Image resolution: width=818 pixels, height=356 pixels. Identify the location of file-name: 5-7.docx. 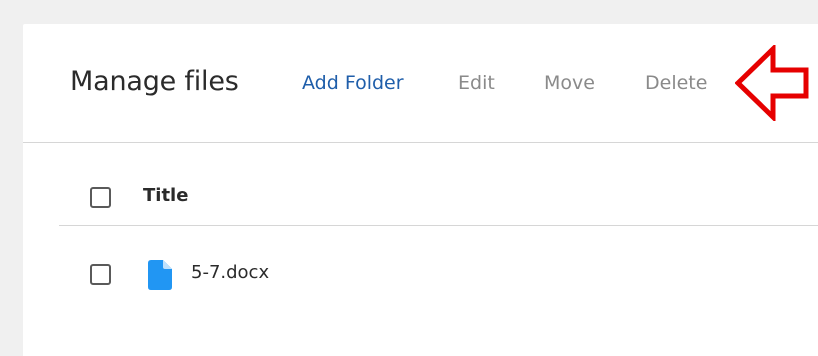
(230, 272).